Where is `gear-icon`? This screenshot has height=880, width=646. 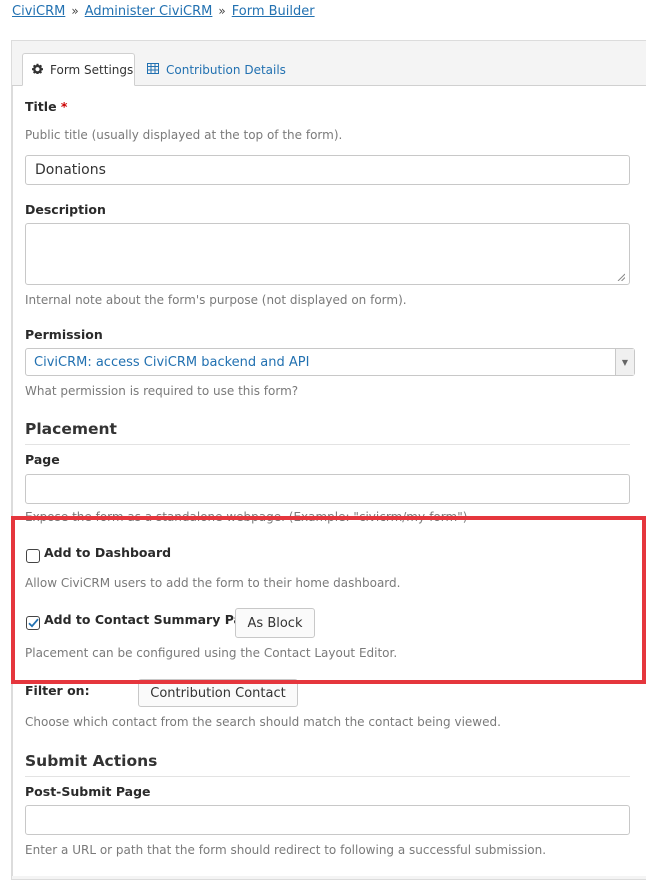 gear-icon is located at coordinates (37, 69).